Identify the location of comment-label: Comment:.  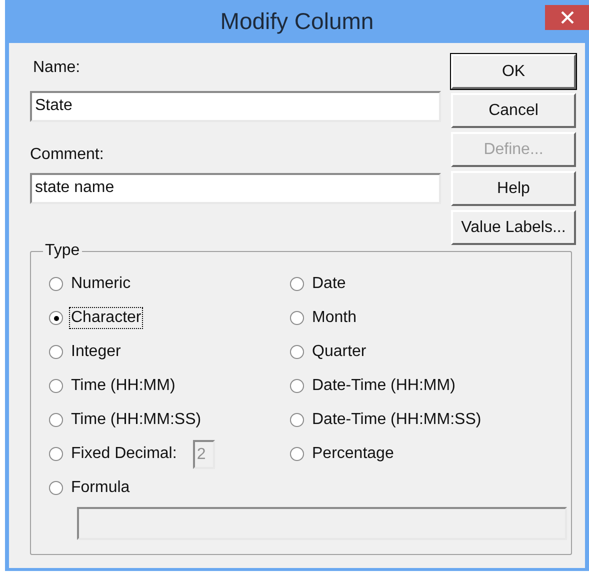
(67, 155).